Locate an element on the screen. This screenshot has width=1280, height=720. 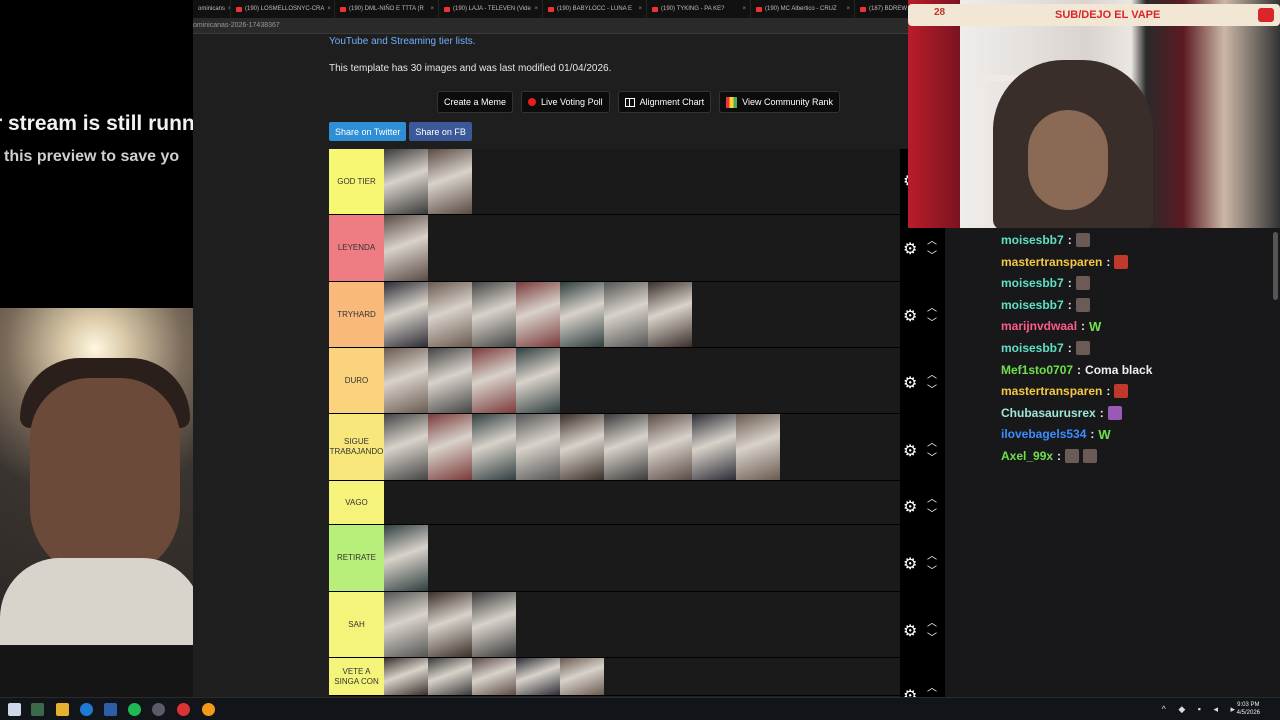
url-bar: ominicanas-2026-17438367 is located at coordinates (550, 26).